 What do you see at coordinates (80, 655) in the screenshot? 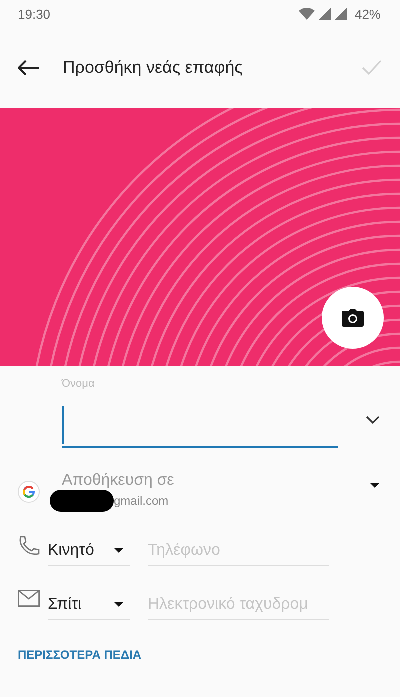
I see `more-fields-button: ΠΕΡΙΣΣΟΤΕΡΑ ΠΕΔΙΑ` at bounding box center [80, 655].